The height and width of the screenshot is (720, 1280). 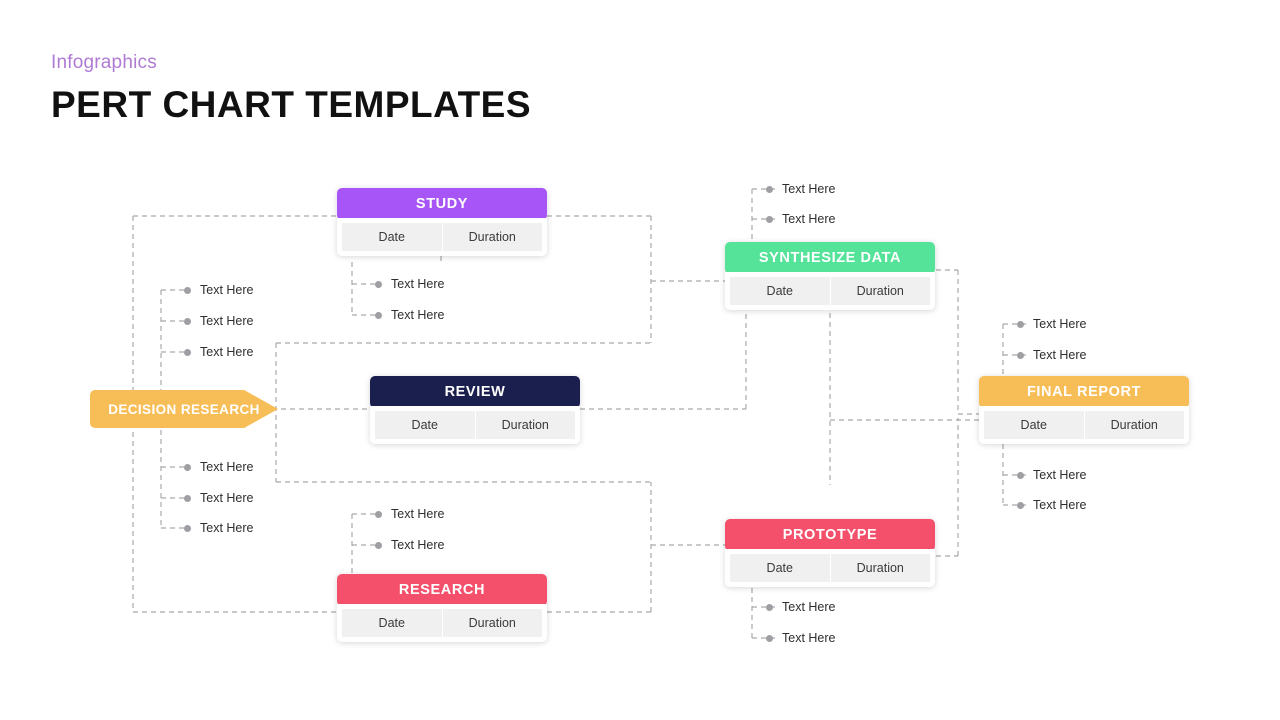 I want to click on detail-final-below-2: Text Here, so click(x=1052, y=505).